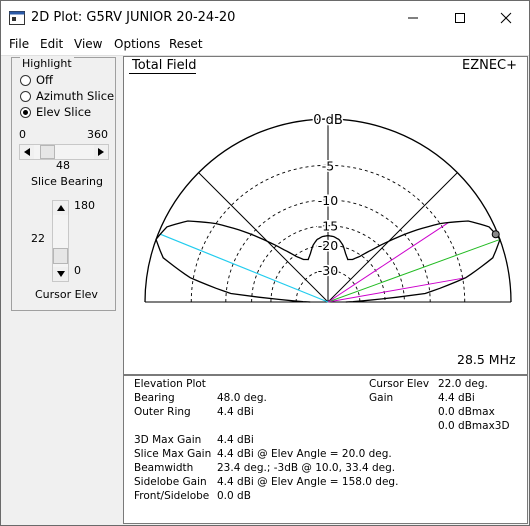 Image resolution: width=530 pixels, height=526 pixels. I want to click on info-label: Sidelobe Gain, so click(170, 482).